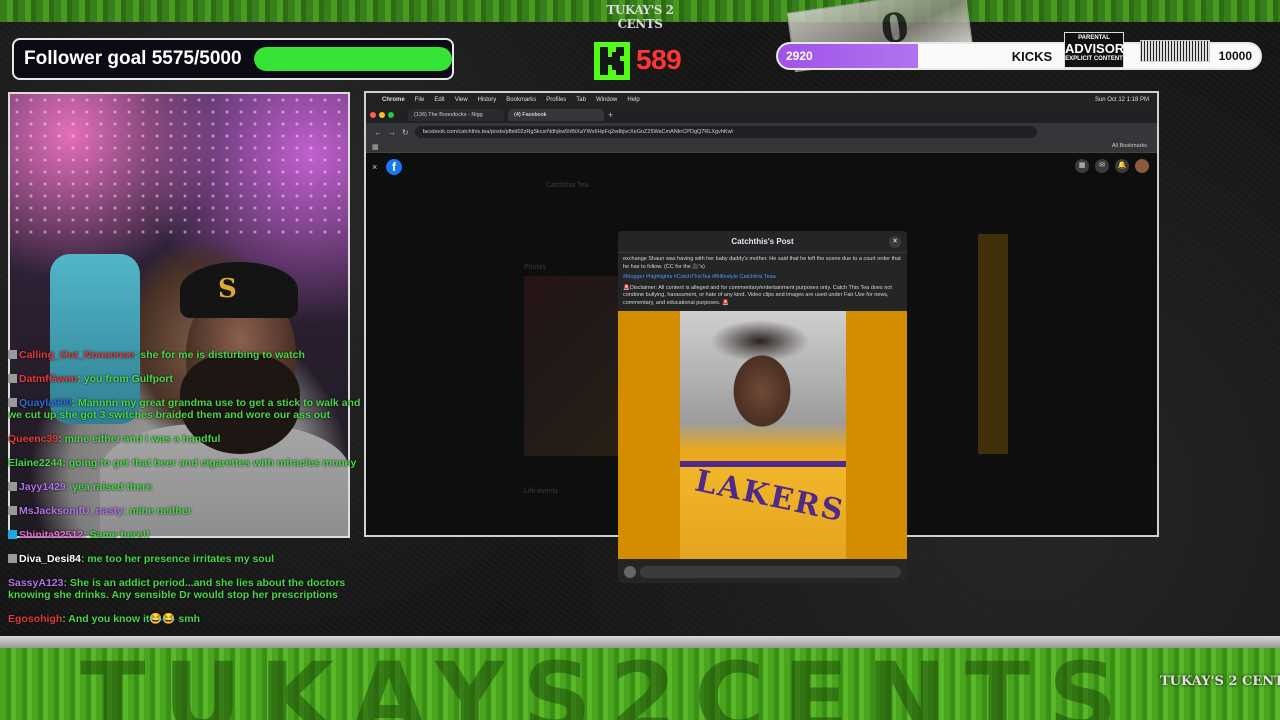 This screenshot has width=1280, height=720. Describe the element at coordinates (193, 379) in the screenshot. I see `chat-message: DatmfGwen: you from Gulfport` at that location.